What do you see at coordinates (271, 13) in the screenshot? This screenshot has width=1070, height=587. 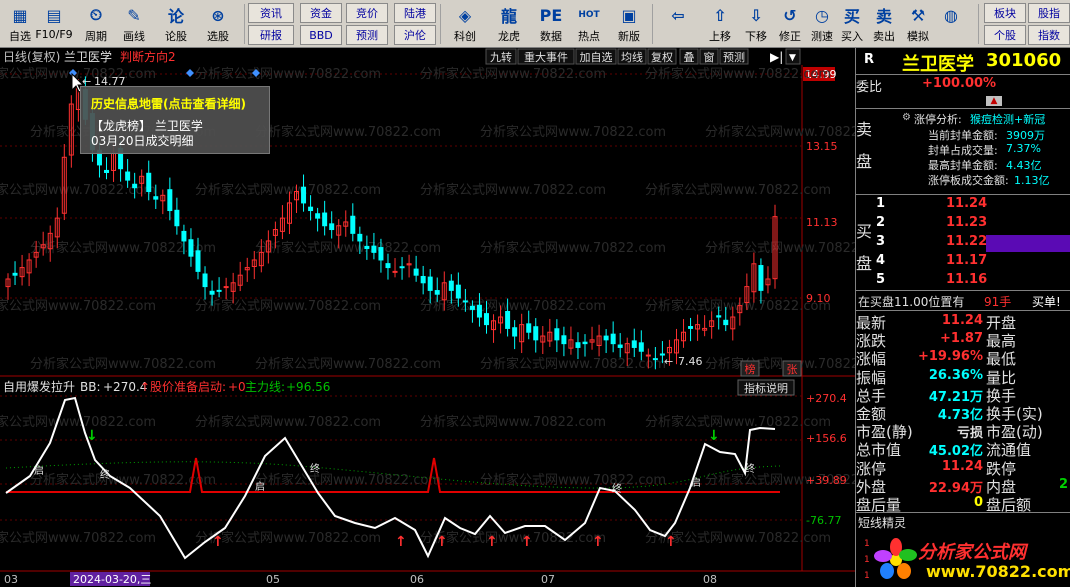 I see `grid-button-0: 资讯` at bounding box center [271, 13].